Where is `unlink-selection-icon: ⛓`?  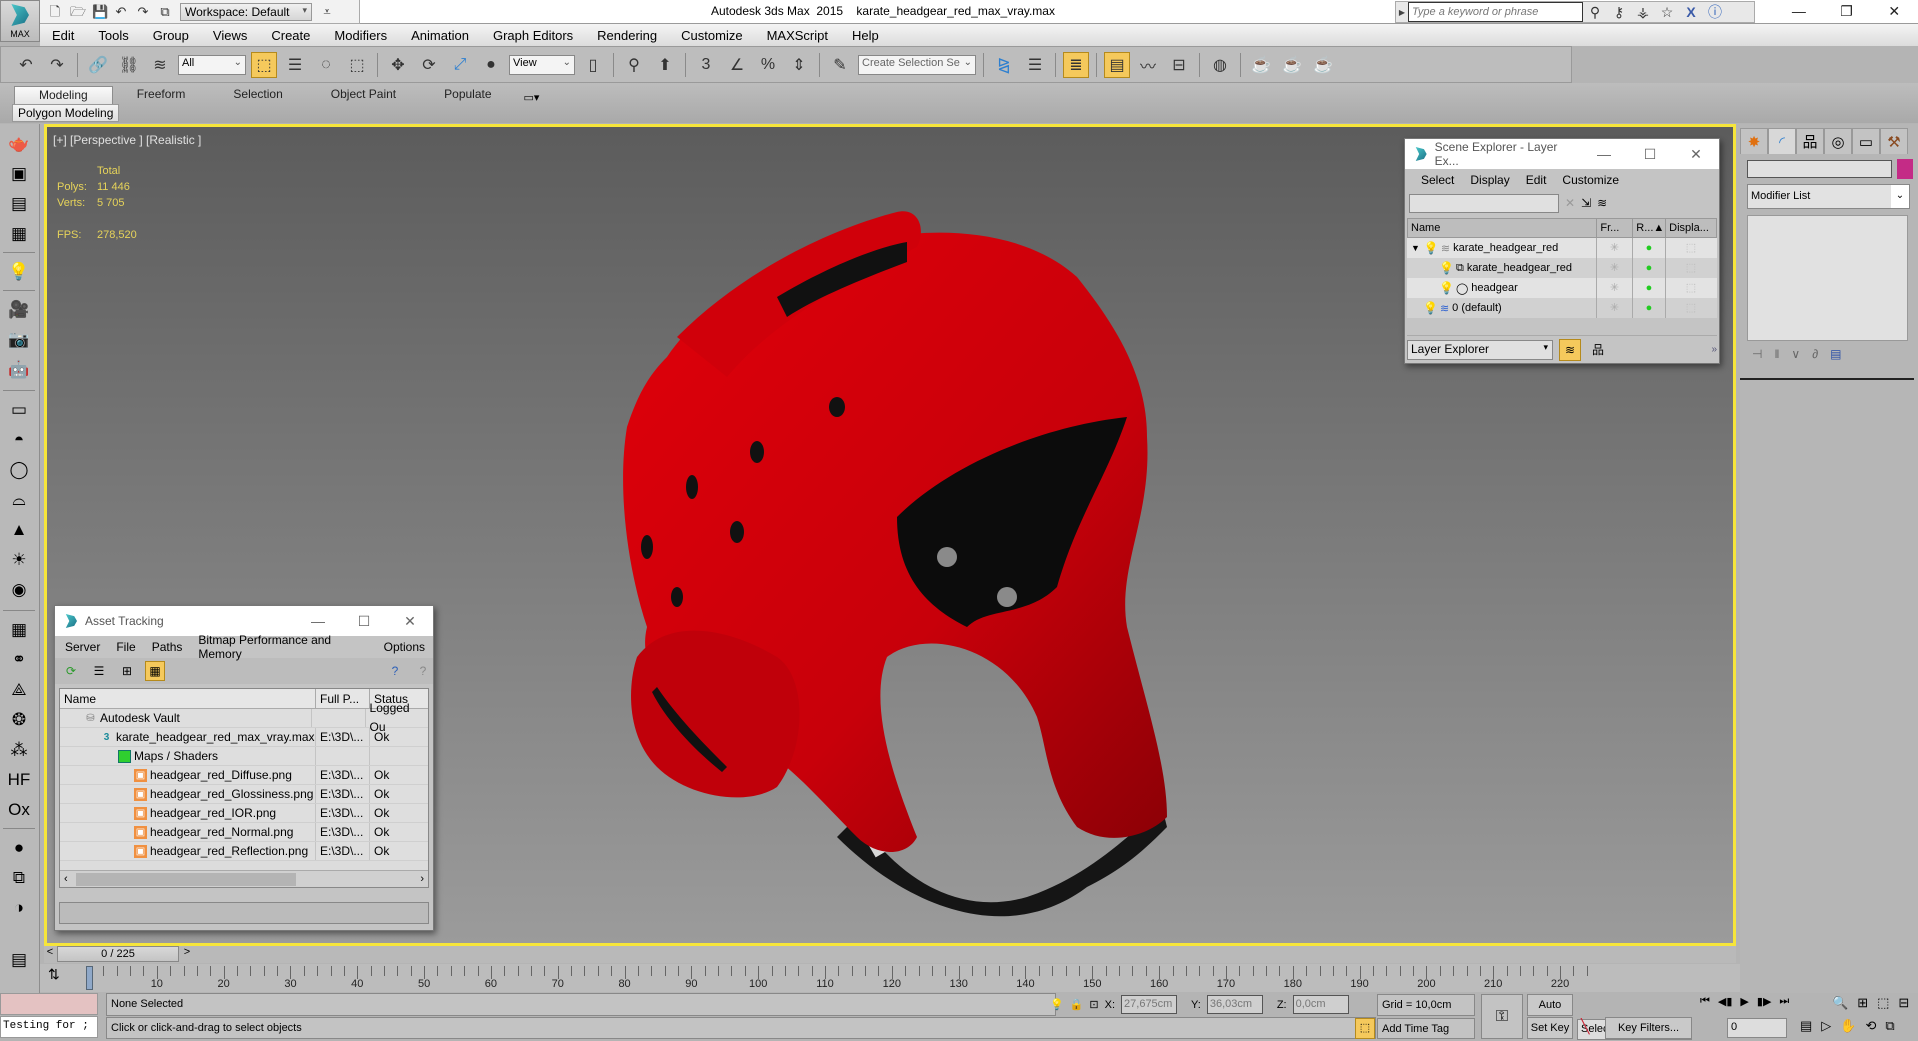
unlink-selection-icon: ⛓ is located at coordinates (129, 65).